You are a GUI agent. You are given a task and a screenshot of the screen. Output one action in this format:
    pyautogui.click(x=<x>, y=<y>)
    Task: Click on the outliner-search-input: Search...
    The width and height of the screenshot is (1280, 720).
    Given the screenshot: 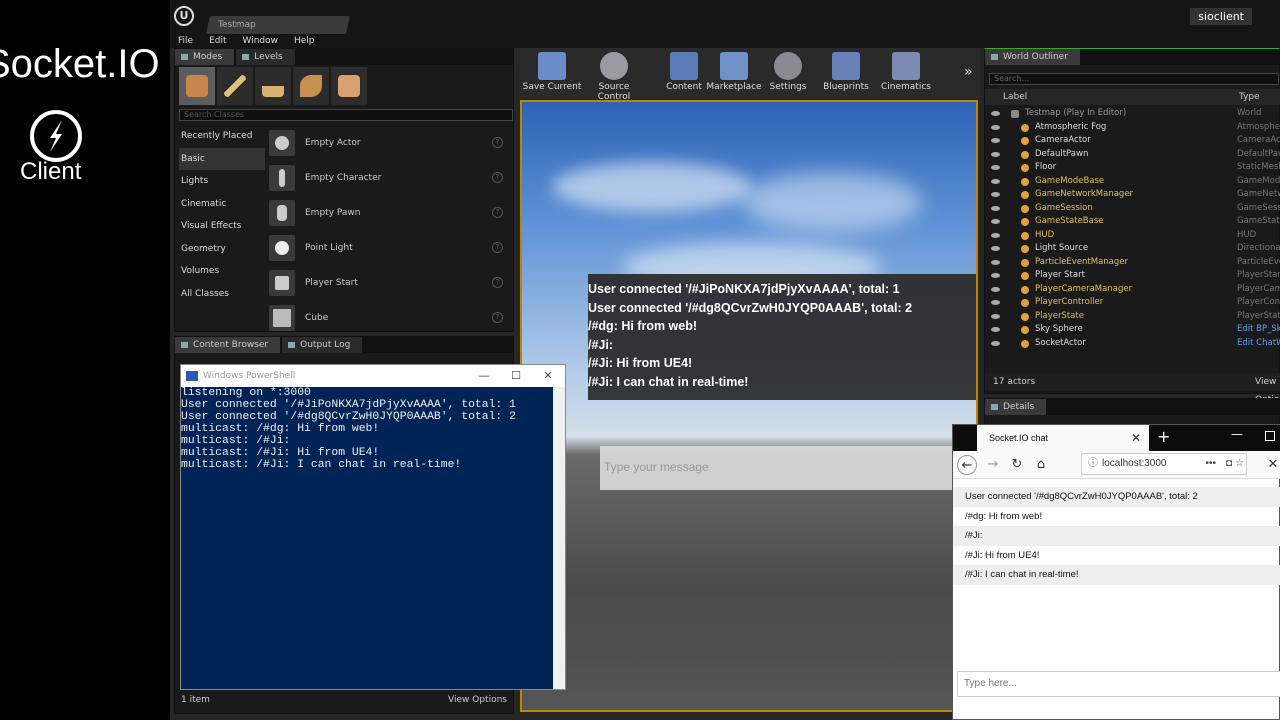 What is the action you would take?
    pyautogui.click(x=1134, y=79)
    